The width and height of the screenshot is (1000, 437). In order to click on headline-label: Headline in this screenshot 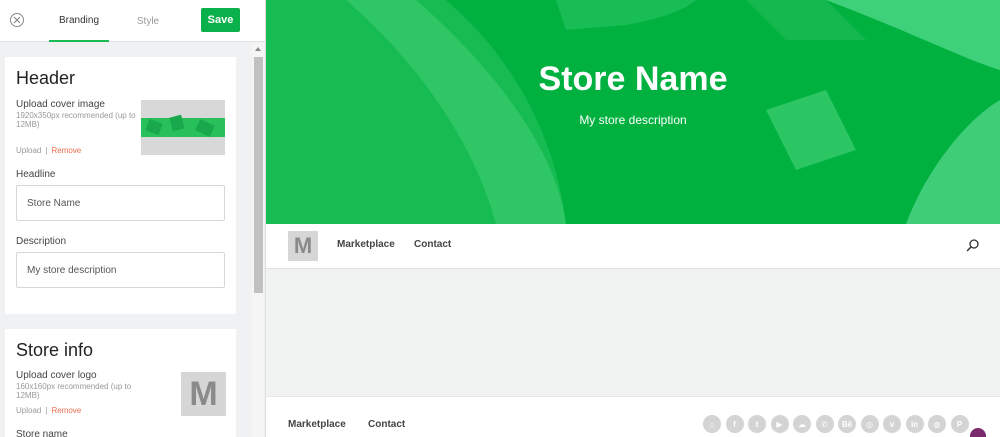, I will do `click(36, 174)`.